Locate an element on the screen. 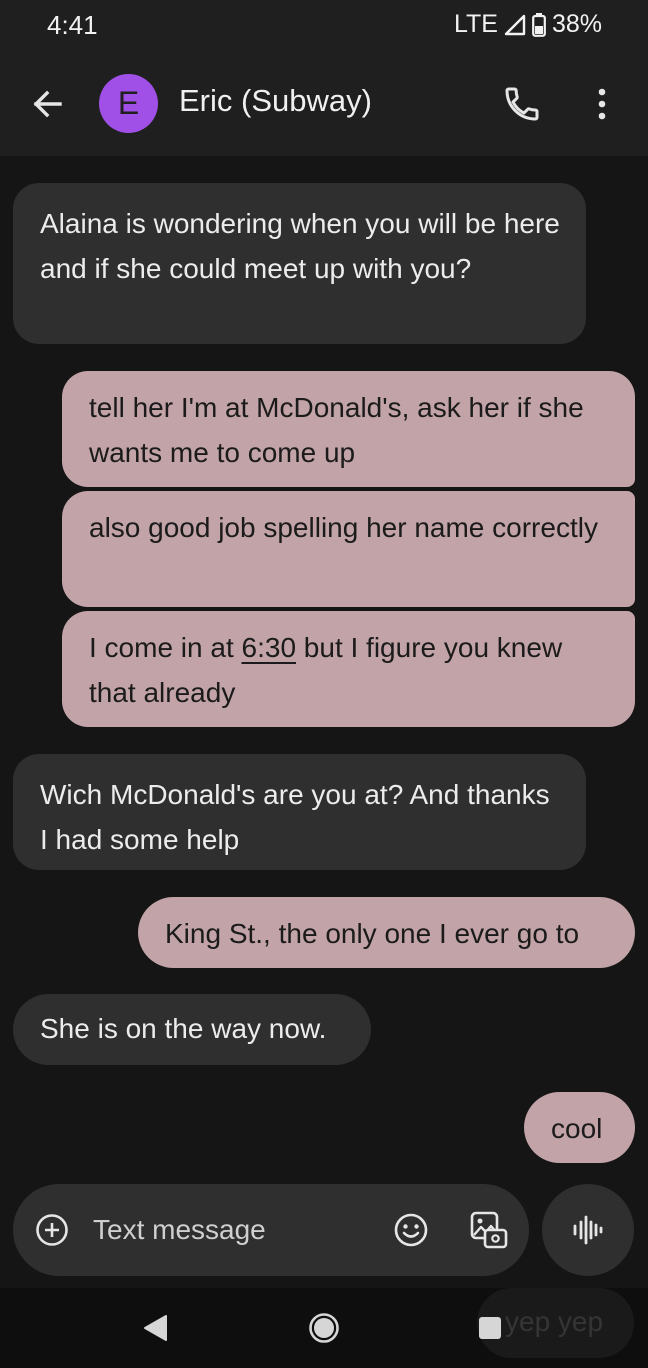  voice-message-button is located at coordinates (588, 1230).